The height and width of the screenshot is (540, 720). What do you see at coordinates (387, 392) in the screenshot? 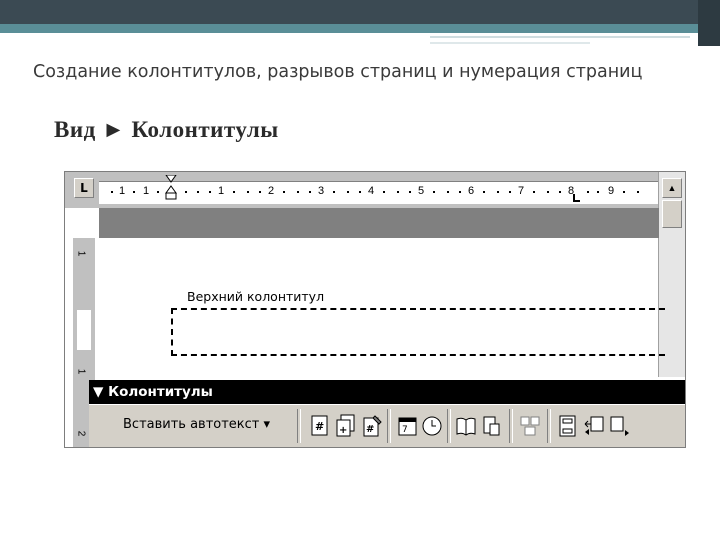
I see `toolbar-title: ▼ Колонтитулы` at bounding box center [387, 392].